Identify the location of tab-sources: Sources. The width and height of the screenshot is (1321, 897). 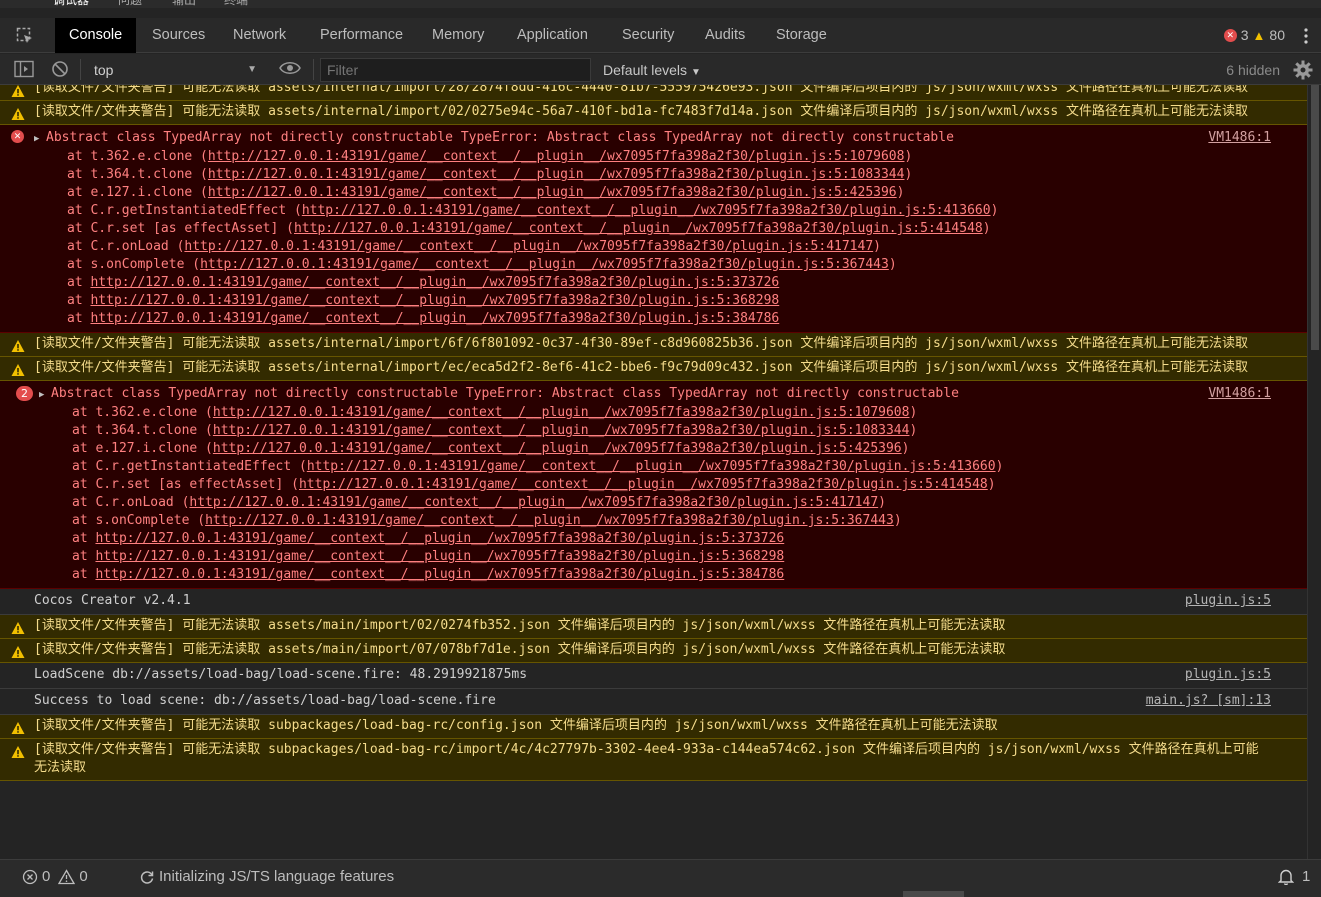
(178, 35).